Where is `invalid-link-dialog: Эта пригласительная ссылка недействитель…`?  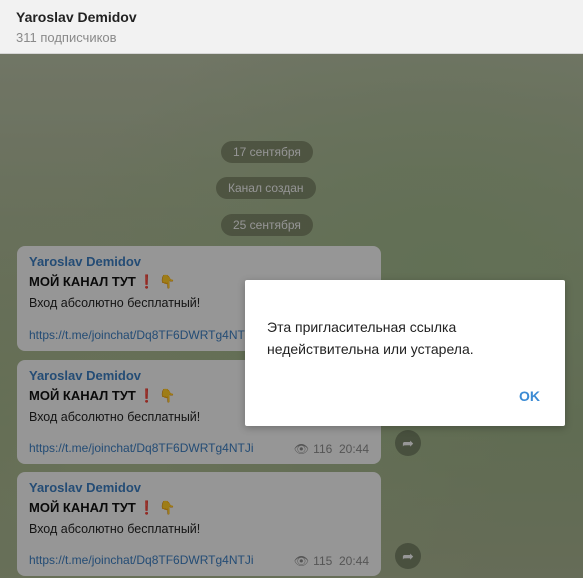
invalid-link-dialog: Эта пригласительная ссылка недействитель… is located at coordinates (405, 353).